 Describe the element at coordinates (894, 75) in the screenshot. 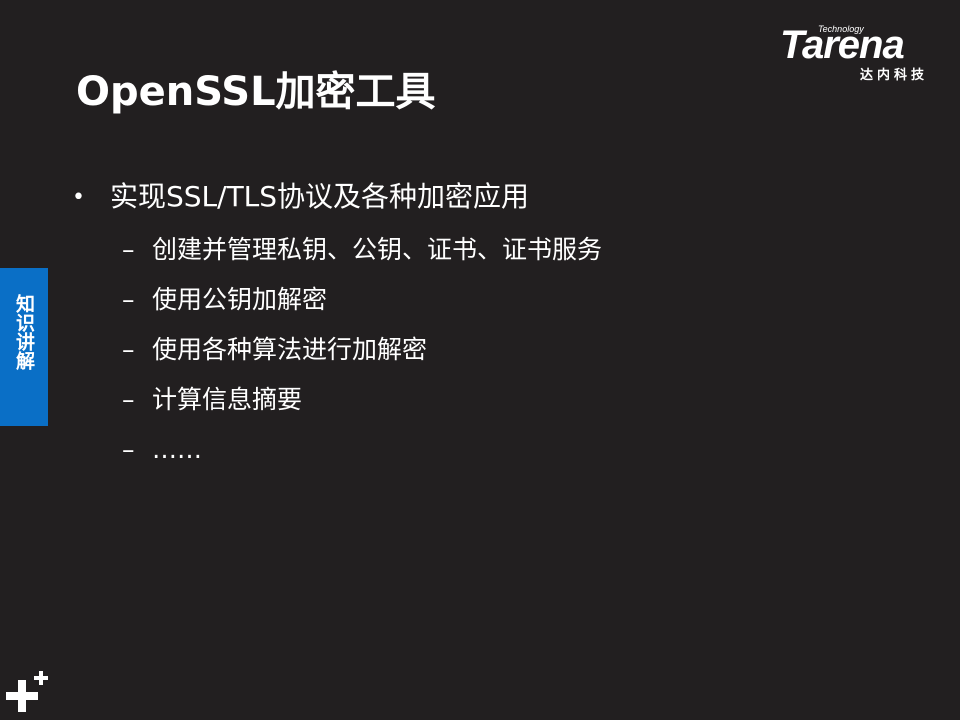

I see `logo-sub-text: 达内科技` at that location.